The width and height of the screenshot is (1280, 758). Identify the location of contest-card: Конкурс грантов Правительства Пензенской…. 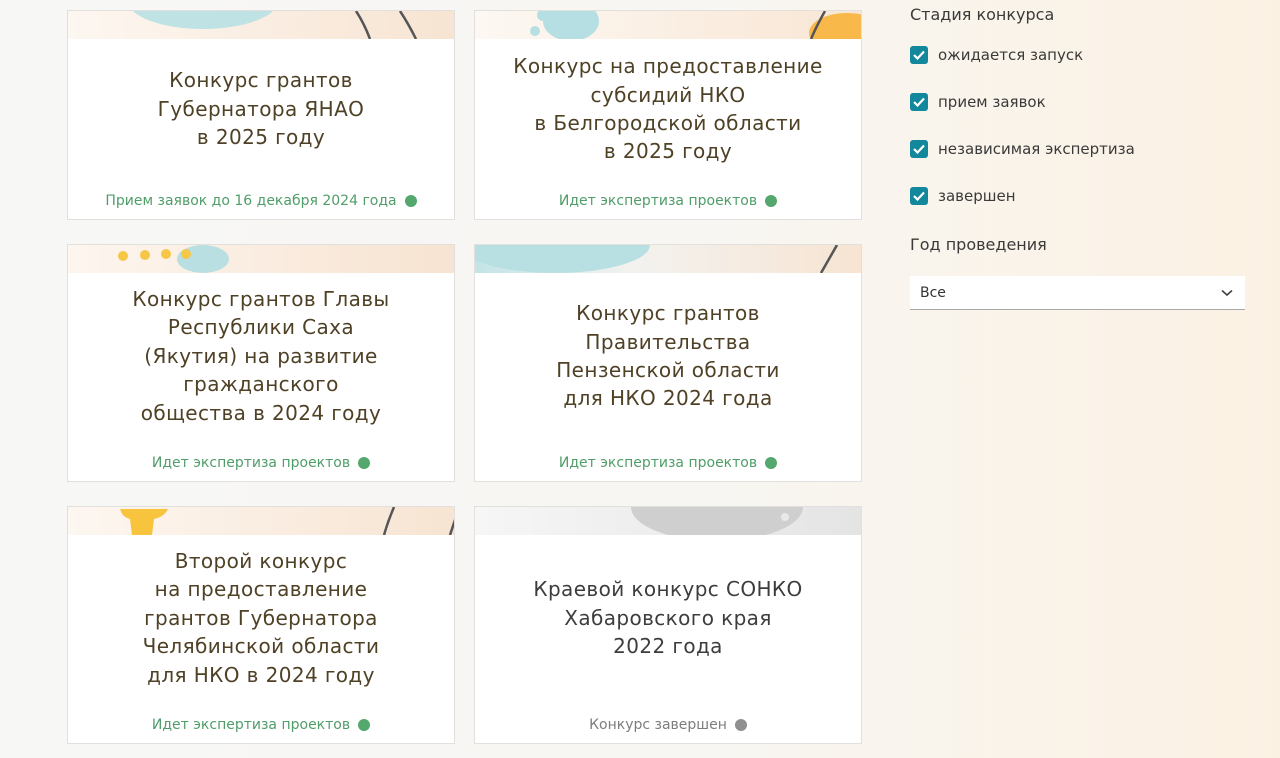
(668, 363).